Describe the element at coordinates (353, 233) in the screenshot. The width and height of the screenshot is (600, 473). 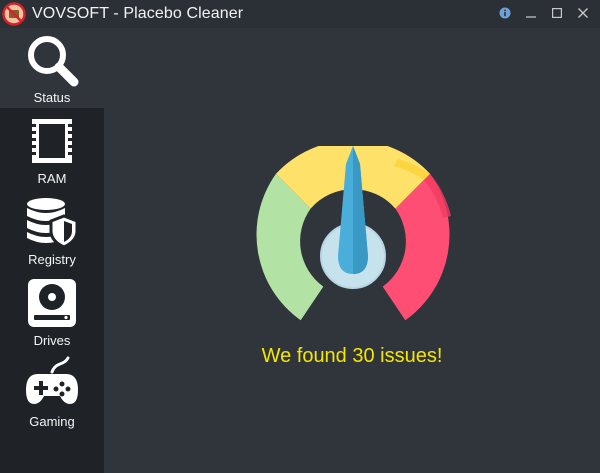
I see `gauge-meter` at that location.